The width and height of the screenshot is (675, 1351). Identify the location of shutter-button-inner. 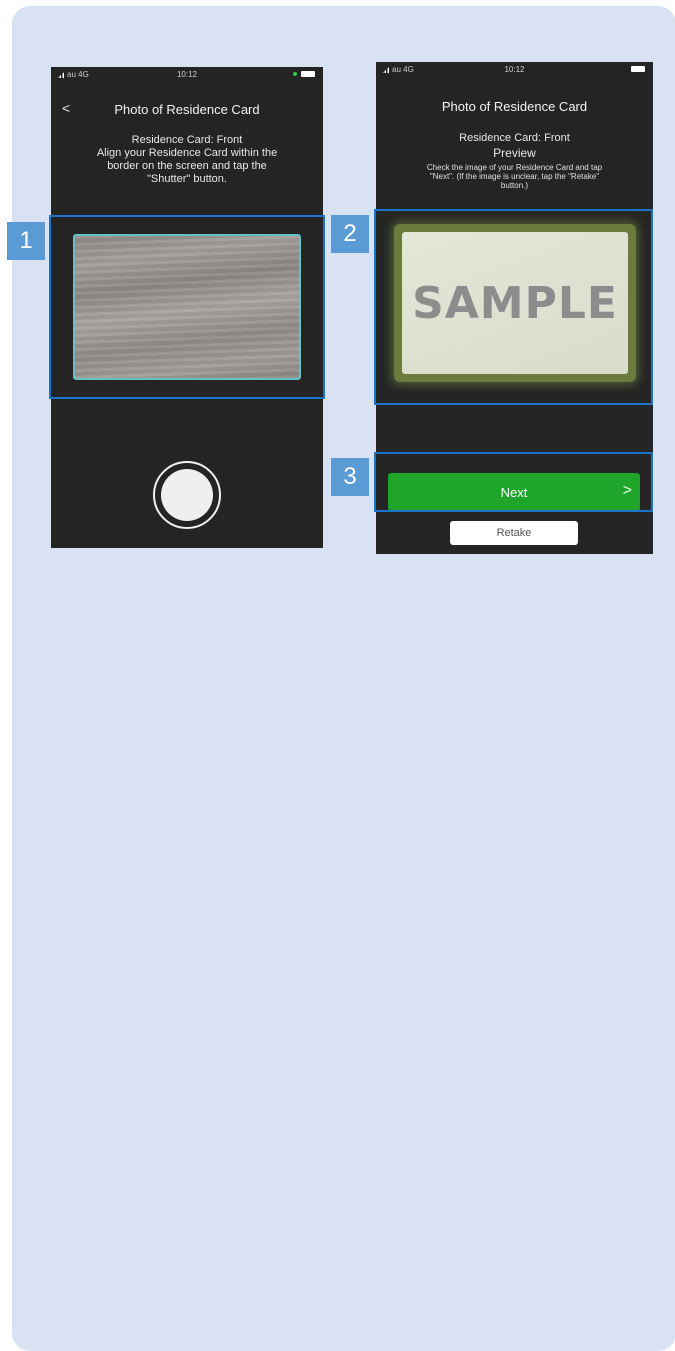
(187, 495).